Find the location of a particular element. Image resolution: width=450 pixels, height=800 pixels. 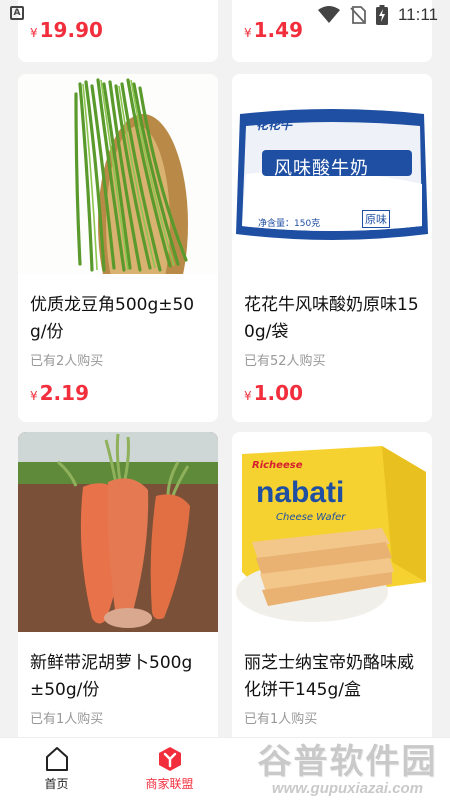

product-image: Richeese nabati Cheese Wafer is located at coordinates (332, 532).